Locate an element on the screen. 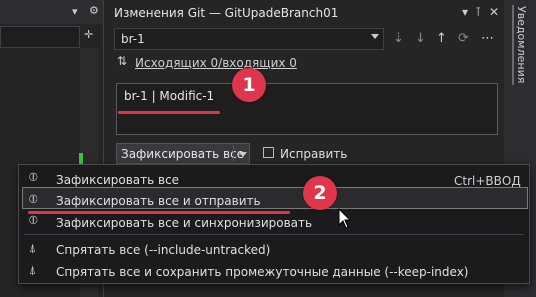 The height and width of the screenshot is (297, 536). more-icon: ⋯ is located at coordinates (487, 38).